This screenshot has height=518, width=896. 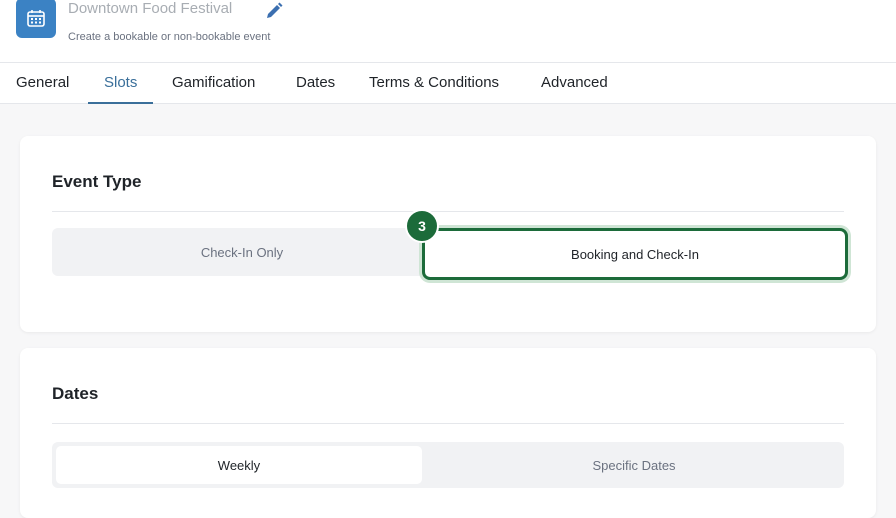 What do you see at coordinates (315, 83) in the screenshot?
I see `tab-dates: Dates` at bounding box center [315, 83].